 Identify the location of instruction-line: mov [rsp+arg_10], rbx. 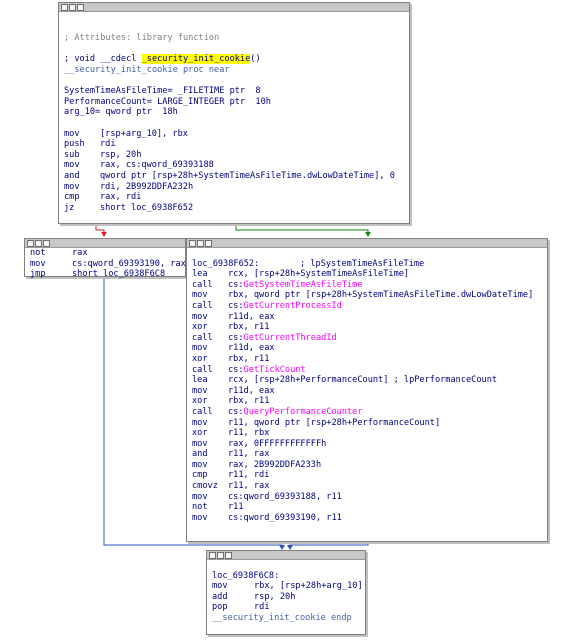
(234, 134).